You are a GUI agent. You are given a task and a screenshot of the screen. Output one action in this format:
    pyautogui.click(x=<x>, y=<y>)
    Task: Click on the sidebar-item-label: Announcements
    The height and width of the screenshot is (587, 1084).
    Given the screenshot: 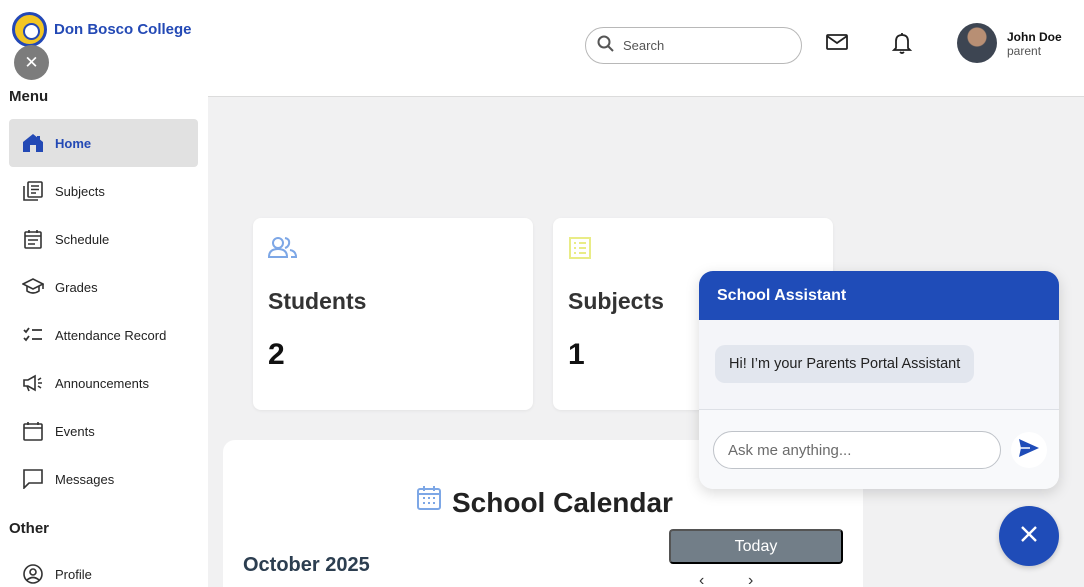 What is the action you would take?
    pyautogui.click(x=102, y=383)
    